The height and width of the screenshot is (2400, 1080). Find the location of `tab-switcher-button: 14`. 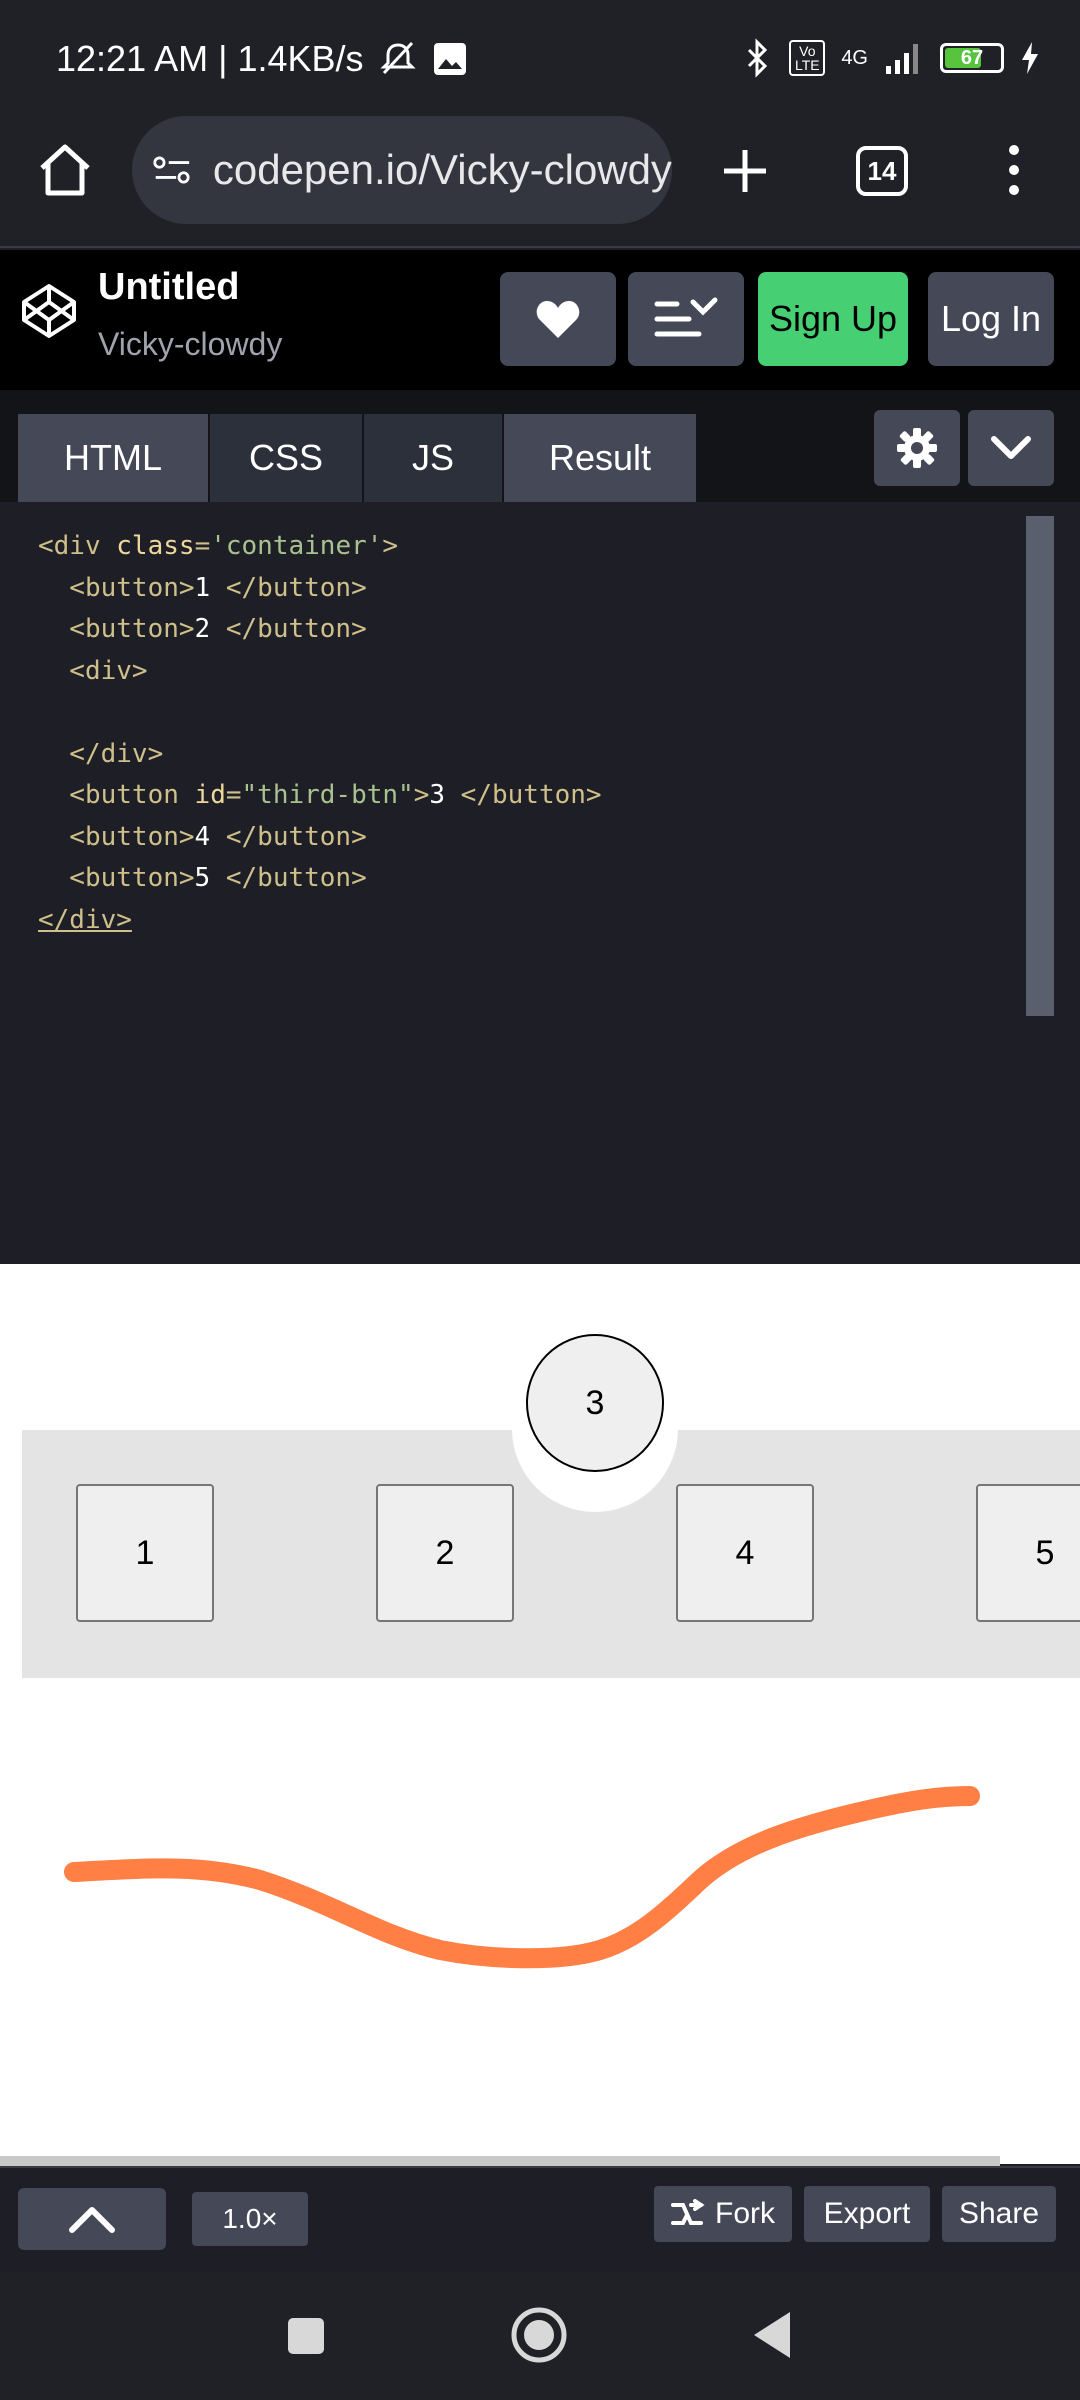

tab-switcher-button: 14 is located at coordinates (882, 171).